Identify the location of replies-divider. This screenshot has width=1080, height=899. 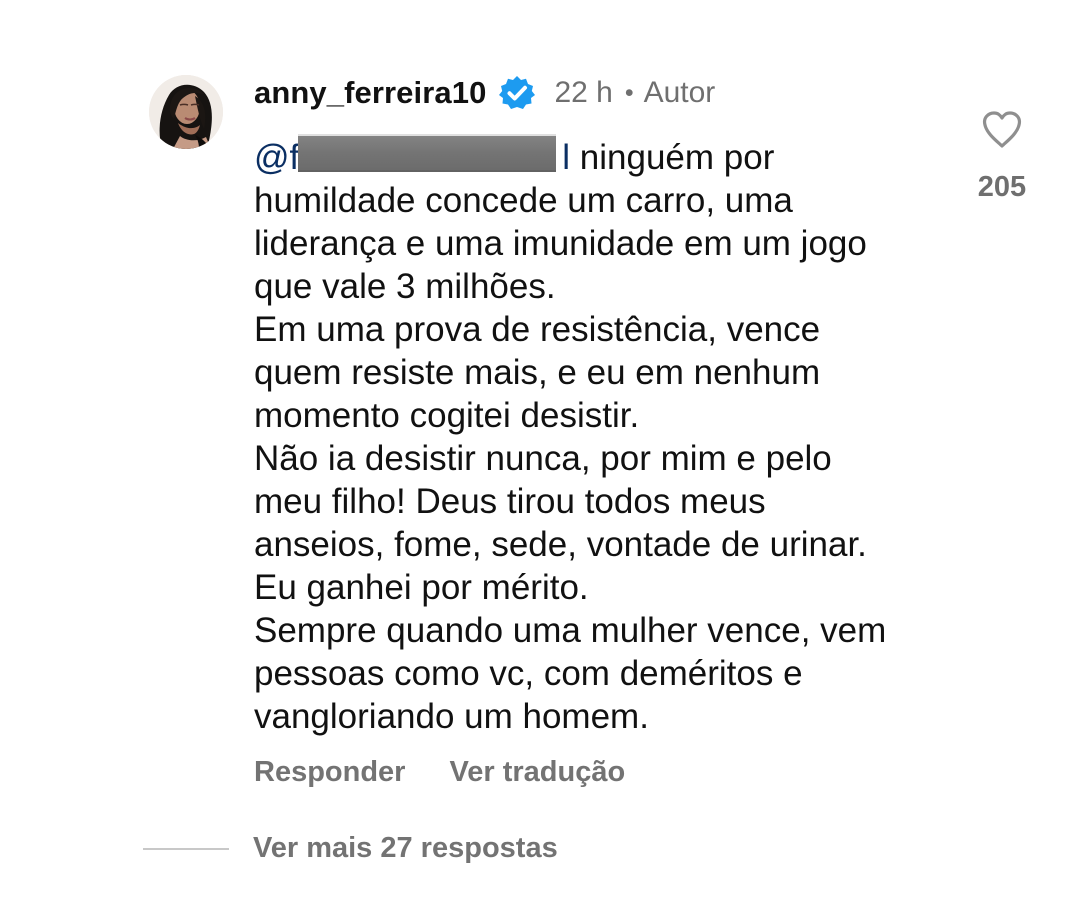
(186, 848).